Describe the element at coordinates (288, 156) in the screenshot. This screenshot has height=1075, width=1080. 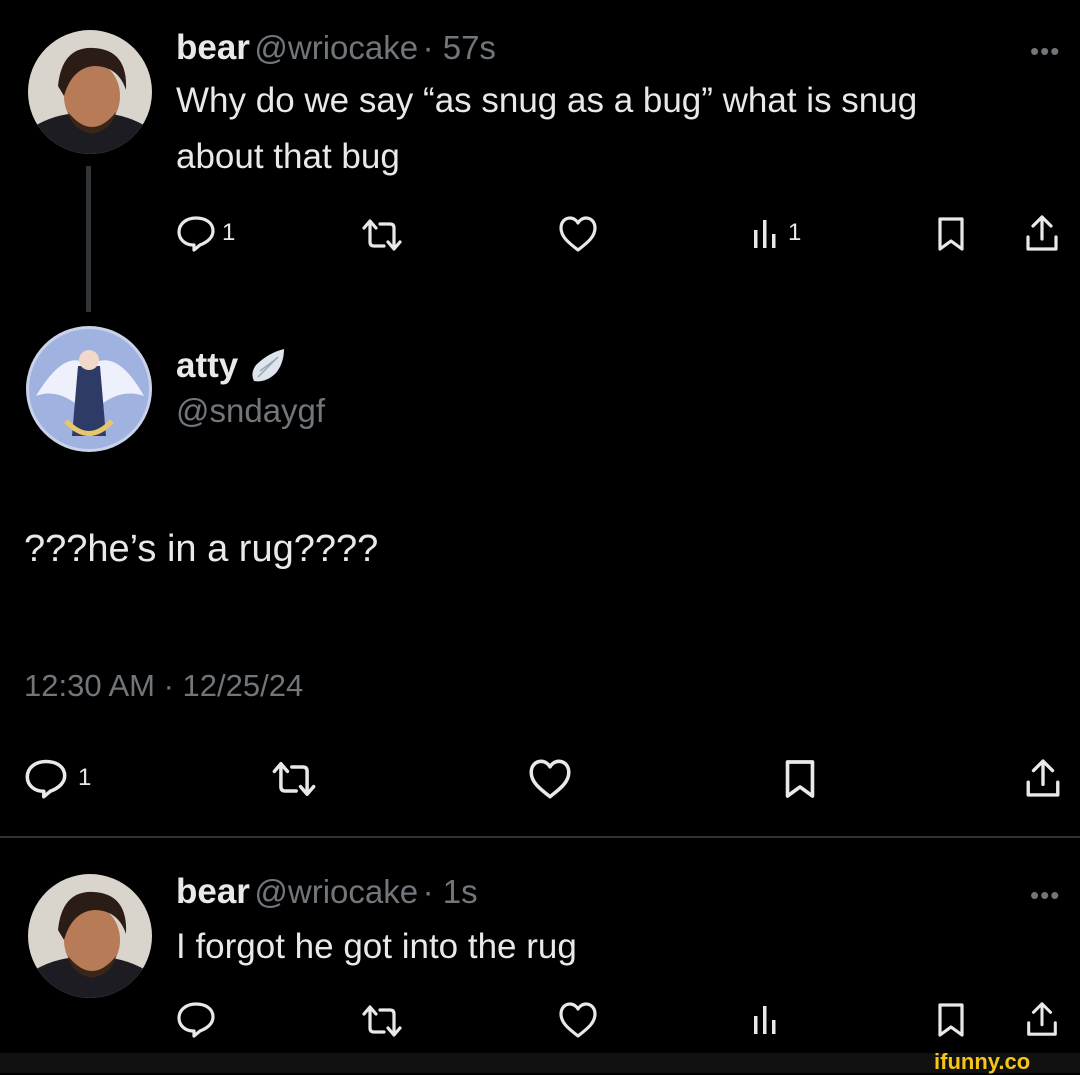
I see `tweet-text-line: about that bug` at that location.